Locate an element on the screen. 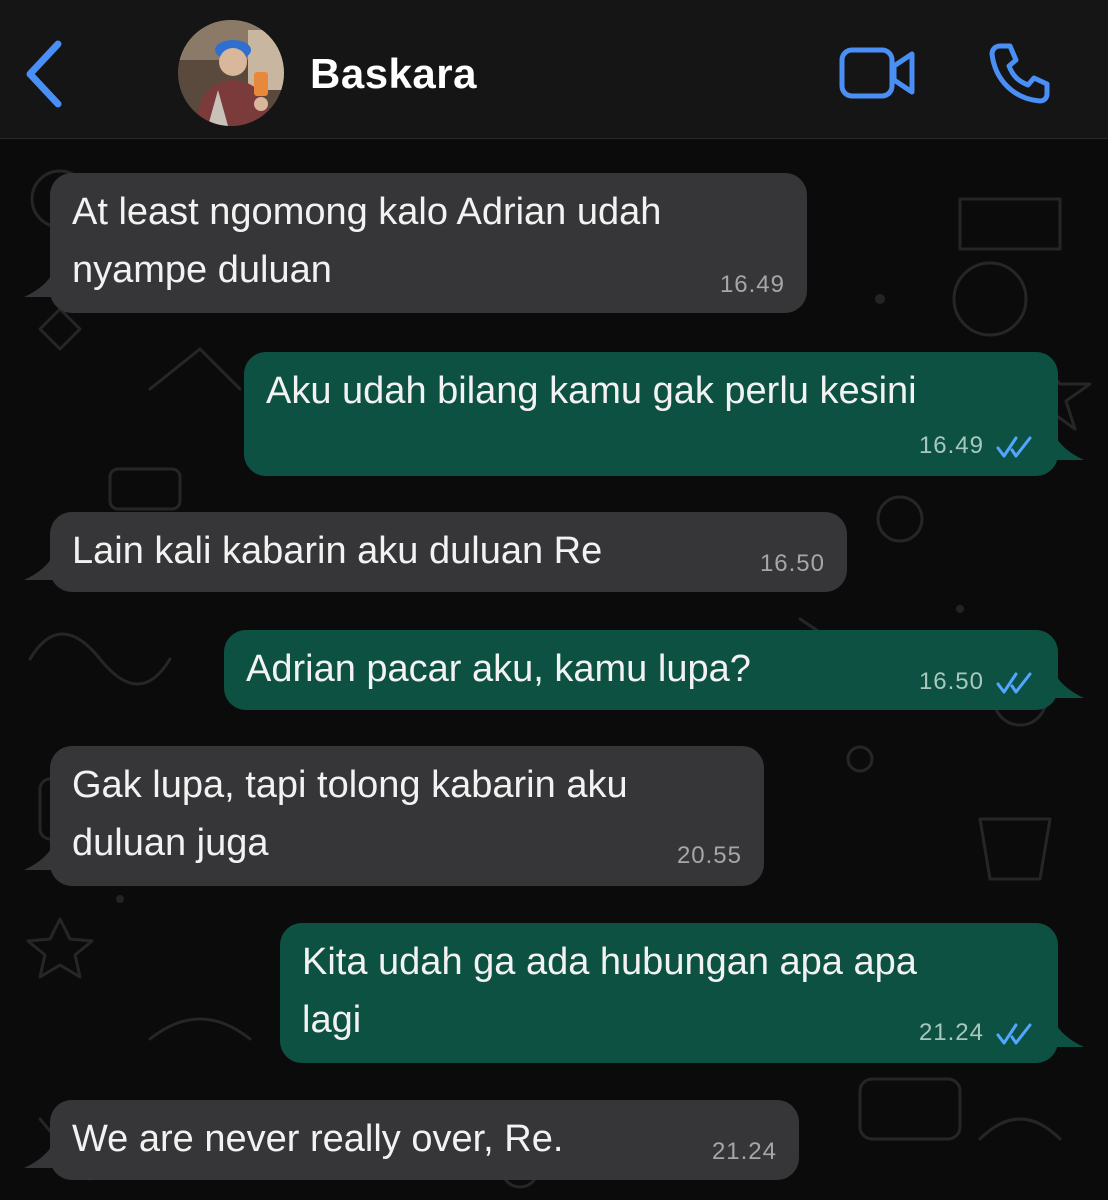 The height and width of the screenshot is (1200, 1108). contact-avatar is located at coordinates (231, 73).